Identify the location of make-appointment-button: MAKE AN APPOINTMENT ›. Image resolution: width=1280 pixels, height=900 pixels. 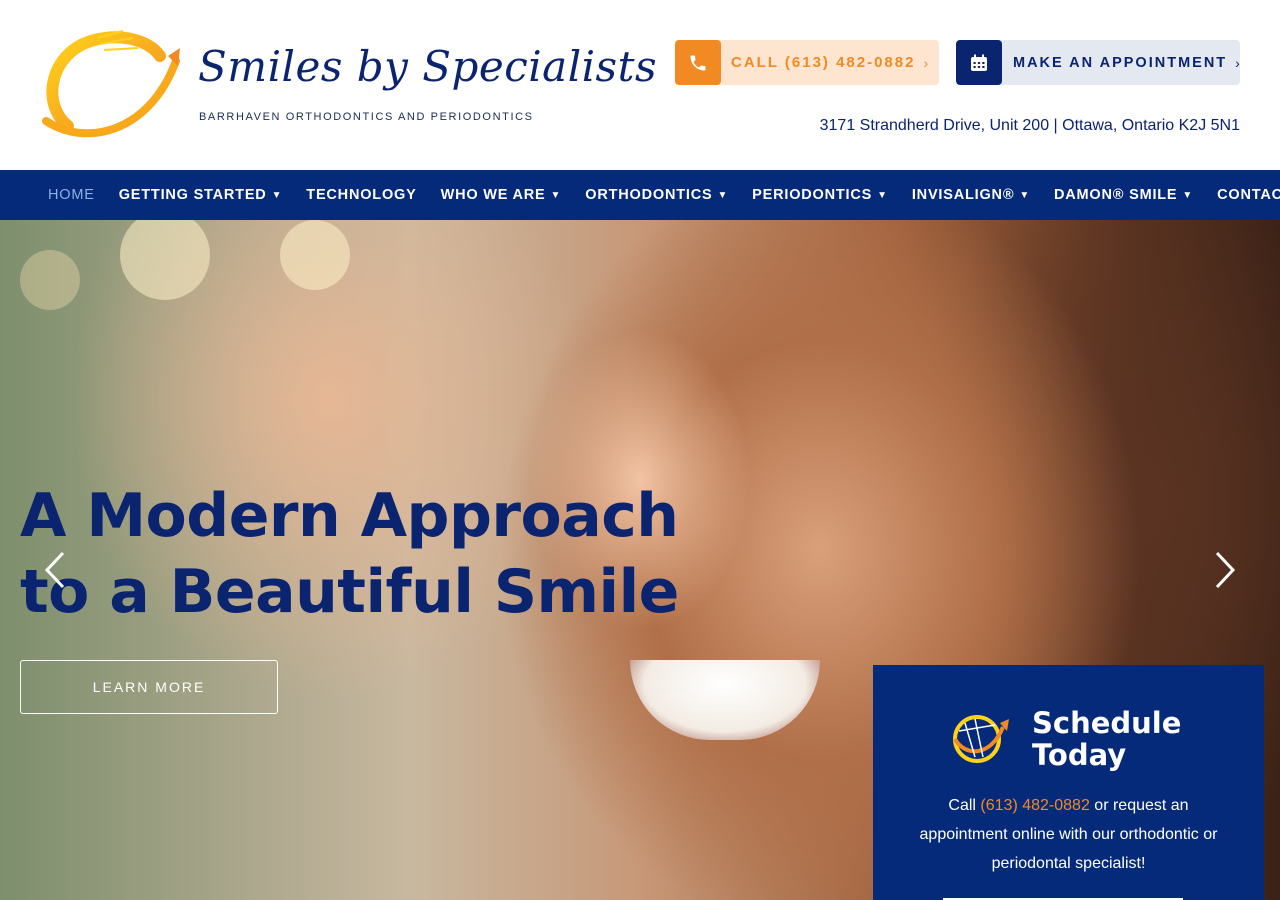
(1098, 62).